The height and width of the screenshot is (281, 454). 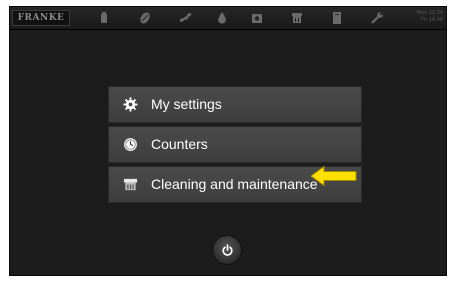 I want to click on highlight-arrow, so click(x=333, y=176).